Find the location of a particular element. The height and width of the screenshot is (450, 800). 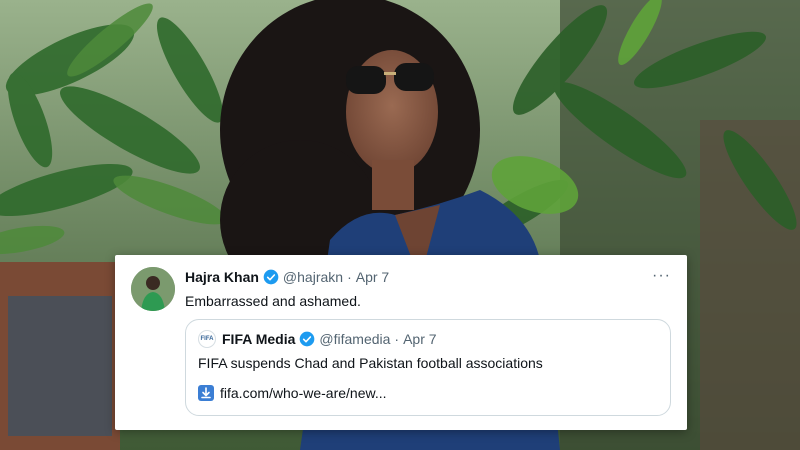

avatar is located at coordinates (153, 289).